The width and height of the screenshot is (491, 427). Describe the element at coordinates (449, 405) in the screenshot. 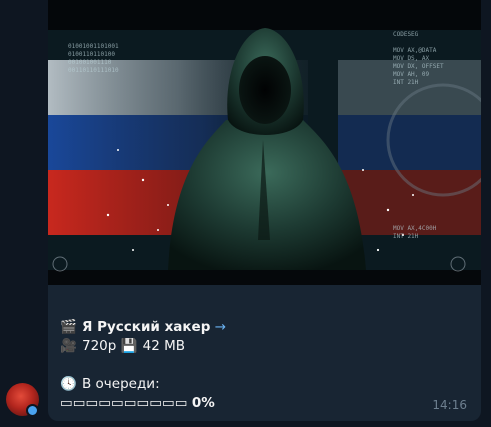

I see `message-time: 14:16` at that location.